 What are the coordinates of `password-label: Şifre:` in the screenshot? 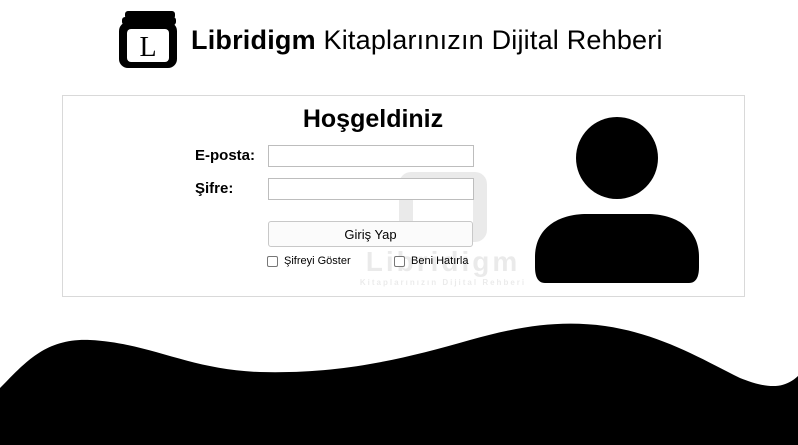 It's located at (214, 188).